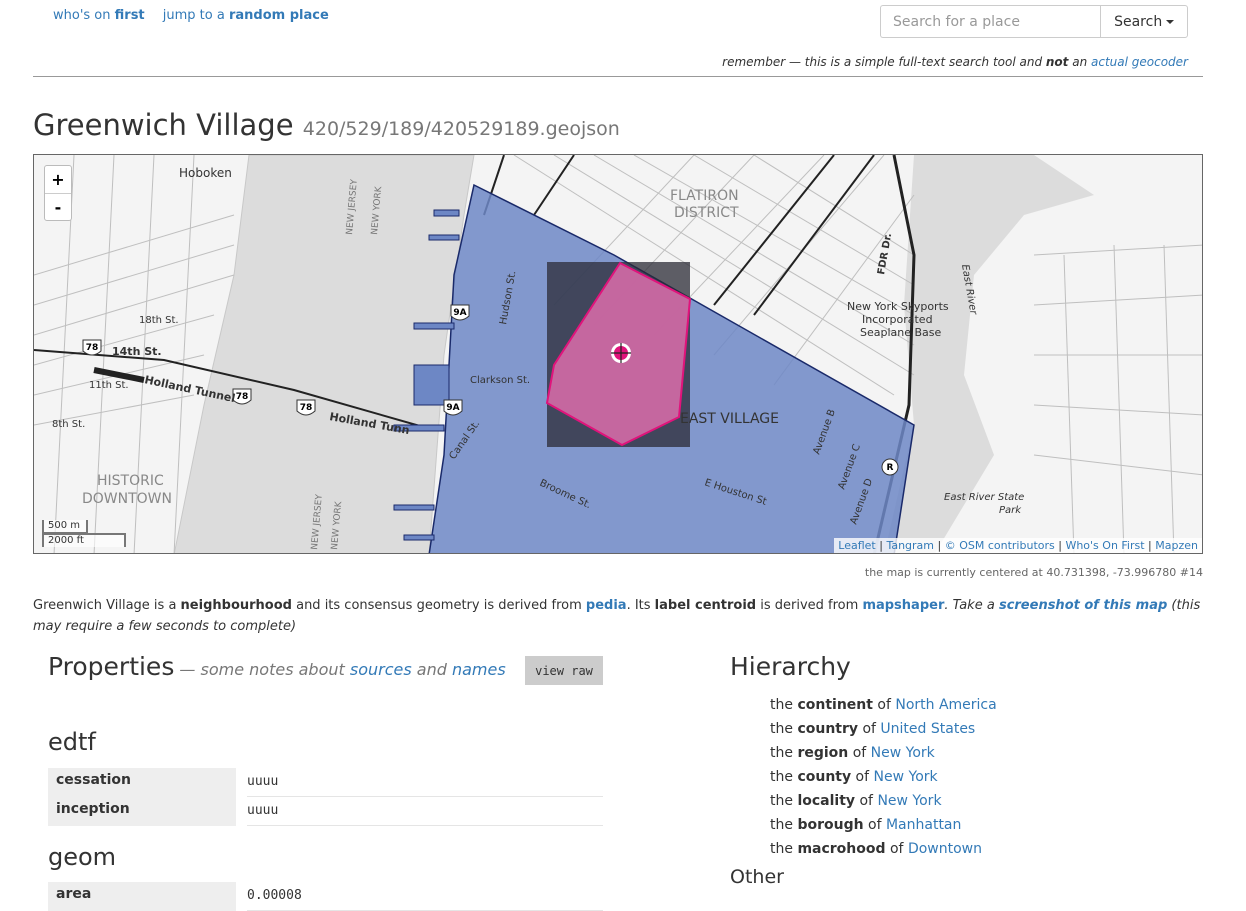 This screenshot has height=911, width=1246. Describe the element at coordinates (1170, 21) in the screenshot. I see `caret-down-icon` at that location.